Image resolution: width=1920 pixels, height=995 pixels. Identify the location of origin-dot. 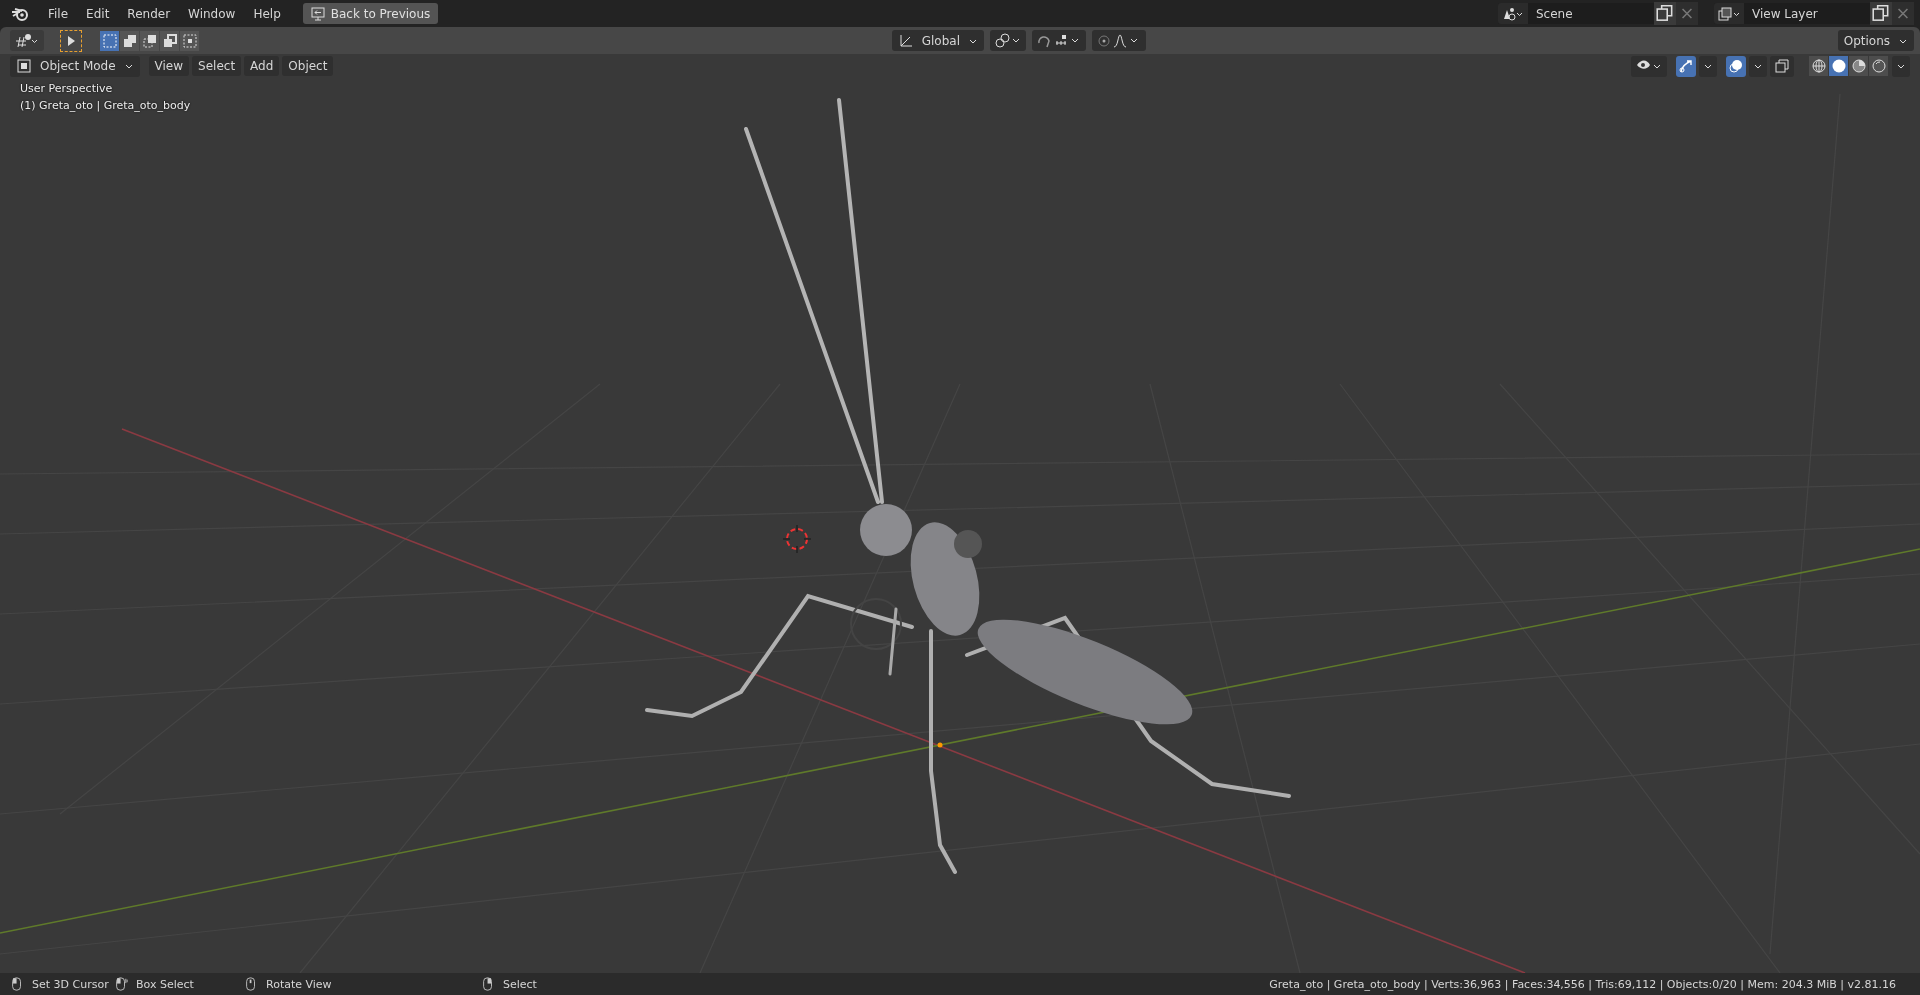
(940, 745).